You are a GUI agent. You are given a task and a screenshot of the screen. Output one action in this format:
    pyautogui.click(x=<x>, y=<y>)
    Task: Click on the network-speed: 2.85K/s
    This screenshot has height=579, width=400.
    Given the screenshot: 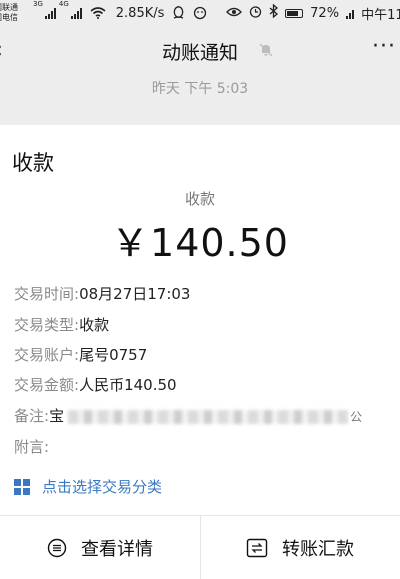 What is the action you would take?
    pyautogui.click(x=140, y=13)
    